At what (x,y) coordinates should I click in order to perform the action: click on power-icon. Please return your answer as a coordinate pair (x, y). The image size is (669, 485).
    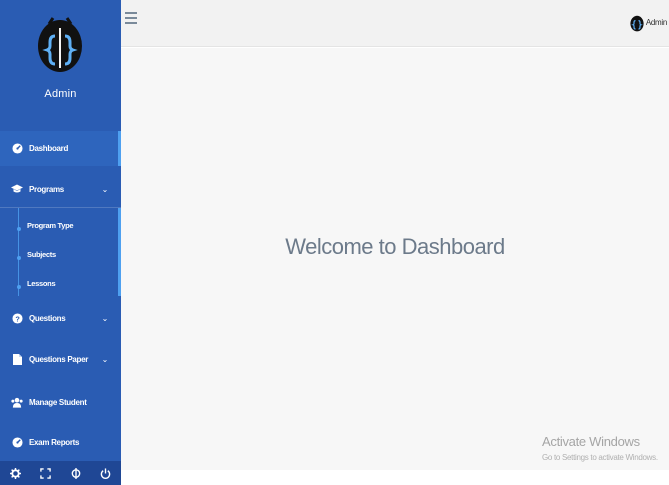
    Looking at the image, I should click on (105, 473).